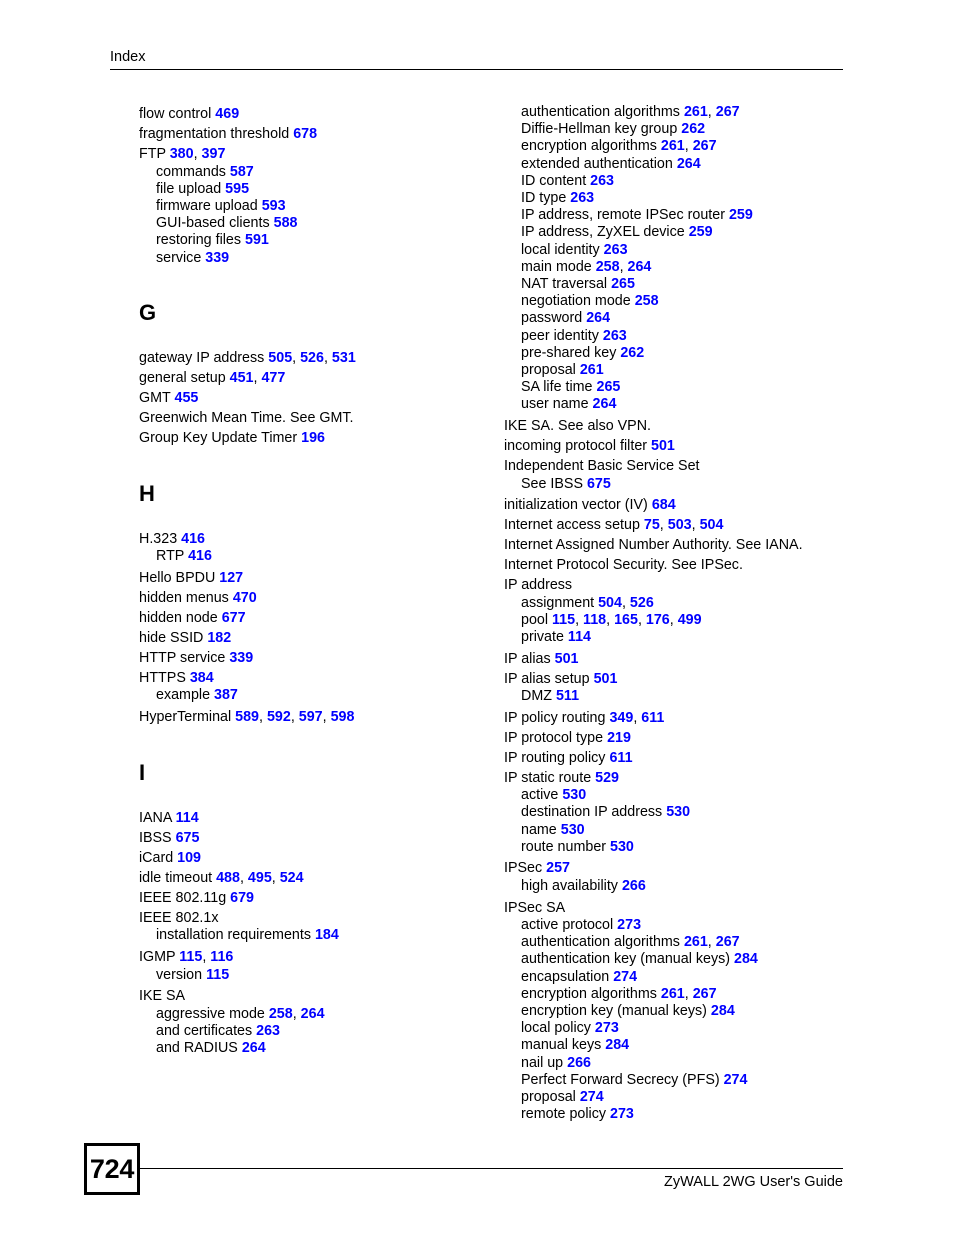 The image size is (954, 1235). Describe the element at coordinates (690, 620) in the screenshot. I see `page-reference: 499` at that location.